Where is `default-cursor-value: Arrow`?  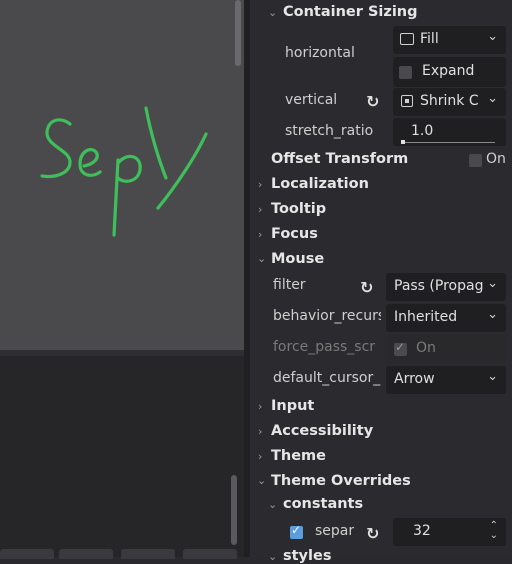
default-cursor-value: Arrow is located at coordinates (414, 379).